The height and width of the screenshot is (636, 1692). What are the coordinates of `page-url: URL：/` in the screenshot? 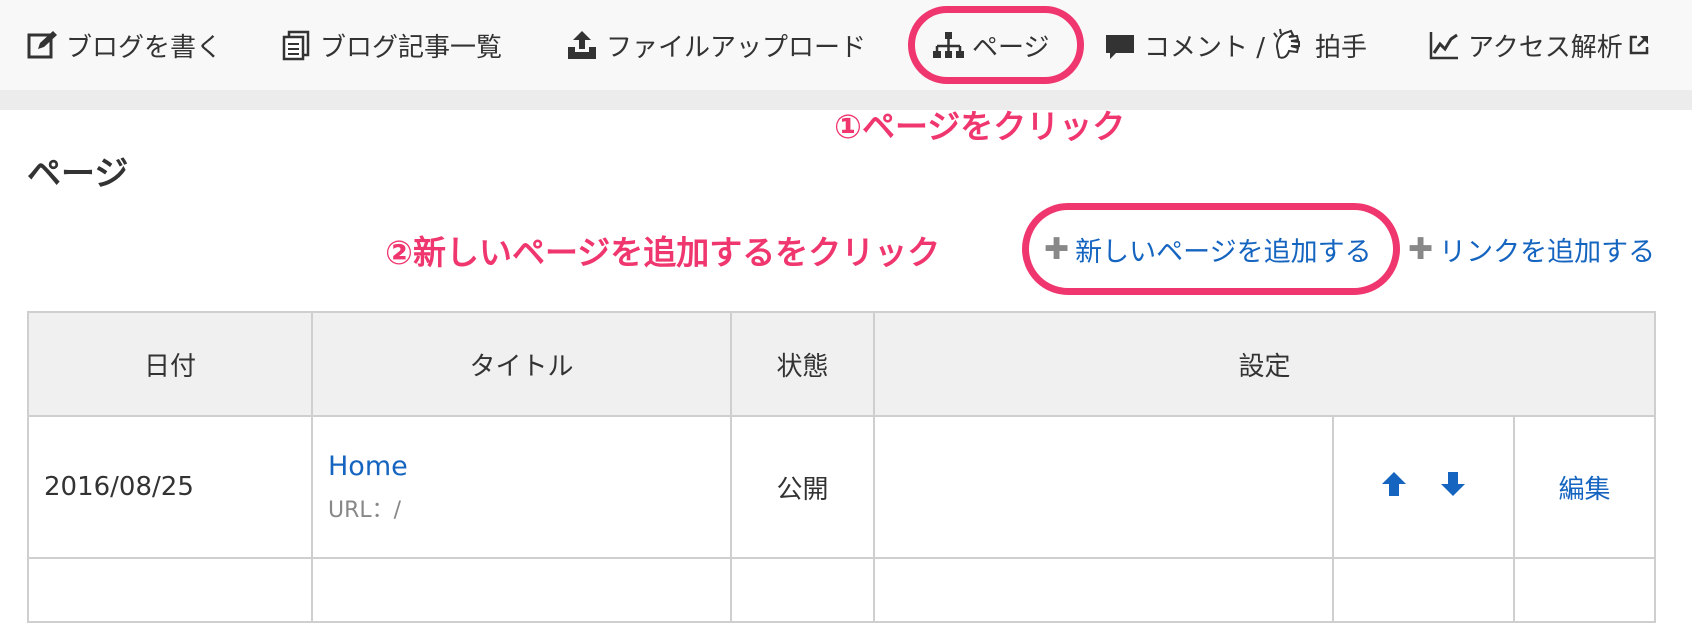 It's located at (365, 510).